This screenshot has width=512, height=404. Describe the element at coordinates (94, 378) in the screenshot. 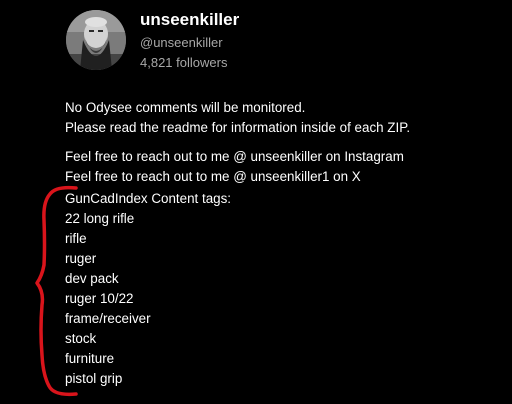

I see `tag-item: pistol grip` at that location.